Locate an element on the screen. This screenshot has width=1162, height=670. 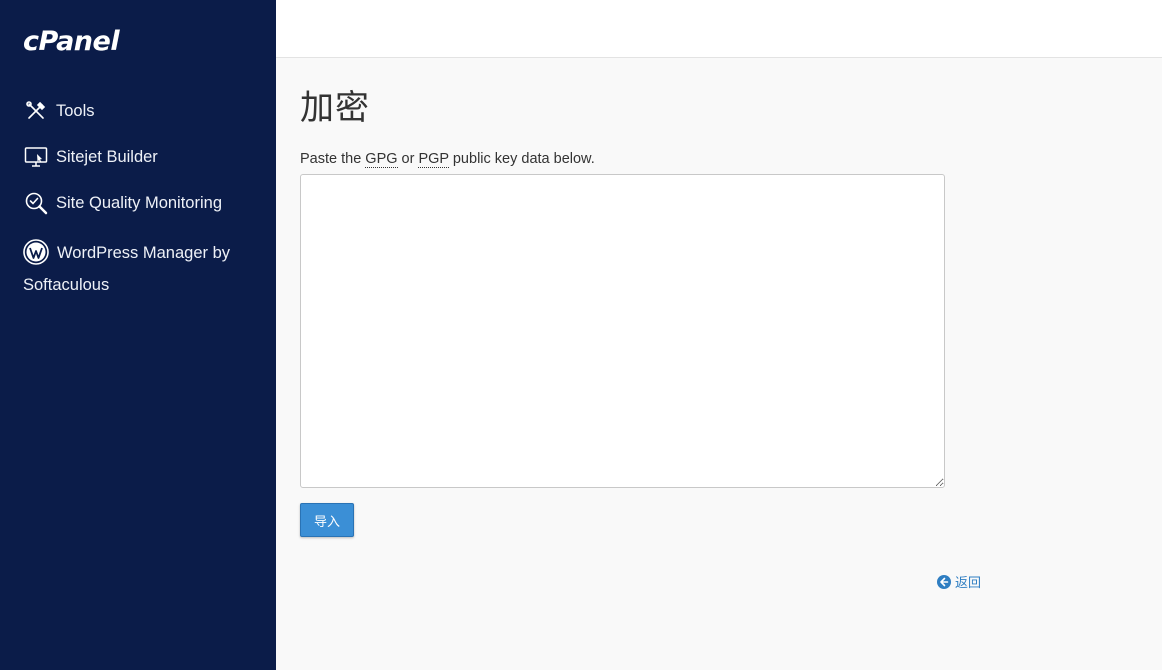
gpg-abbr: GPG is located at coordinates (381, 159).